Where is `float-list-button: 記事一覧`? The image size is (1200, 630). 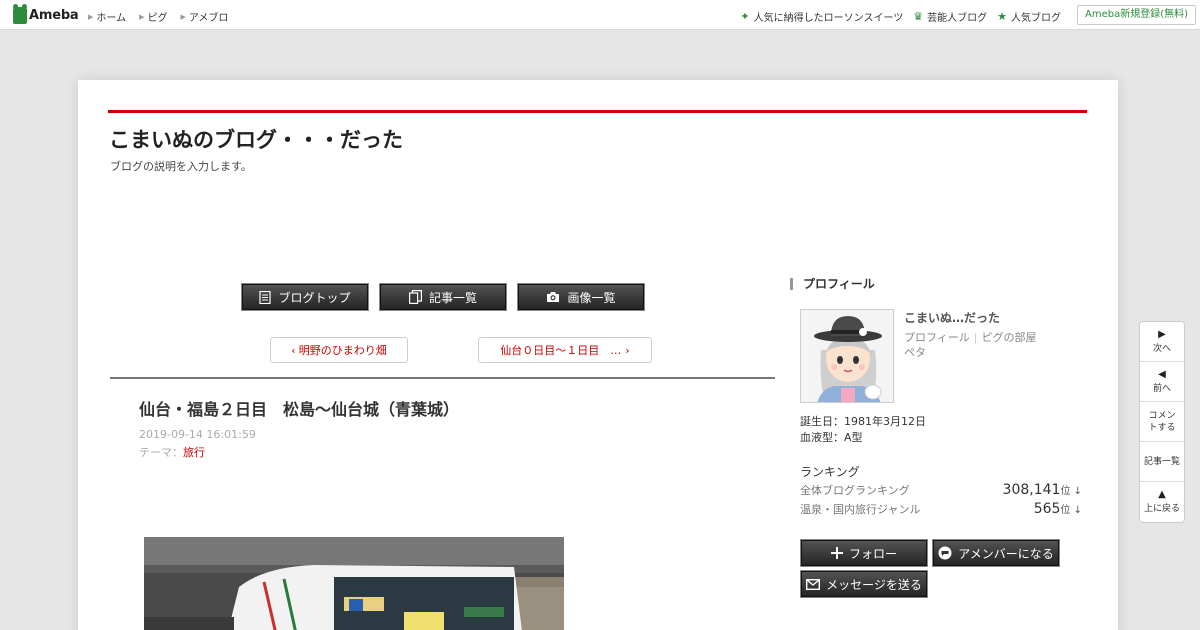
float-list-button: 記事一覧 is located at coordinates (1162, 462).